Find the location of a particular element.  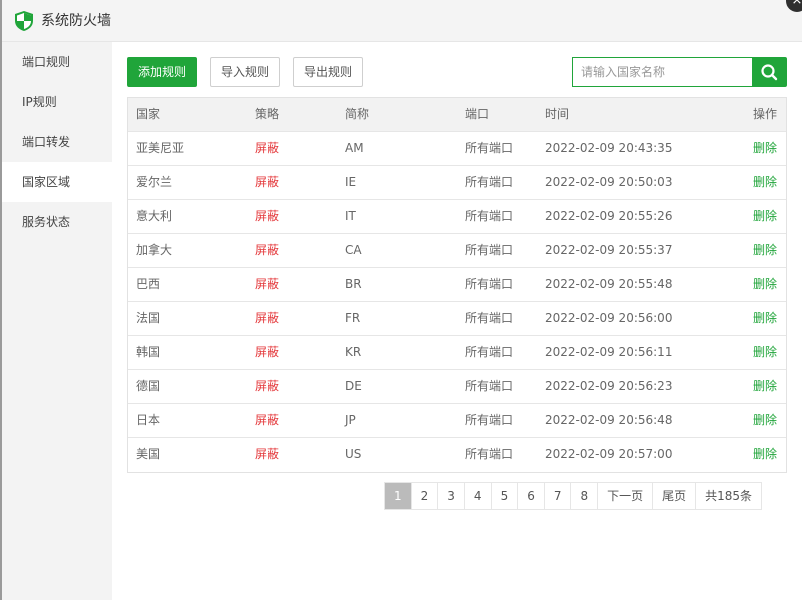

table-row: 爱尔兰 屏蔽 IE 所有端口 2022-02-09 20:50:03 删除 is located at coordinates (457, 183).